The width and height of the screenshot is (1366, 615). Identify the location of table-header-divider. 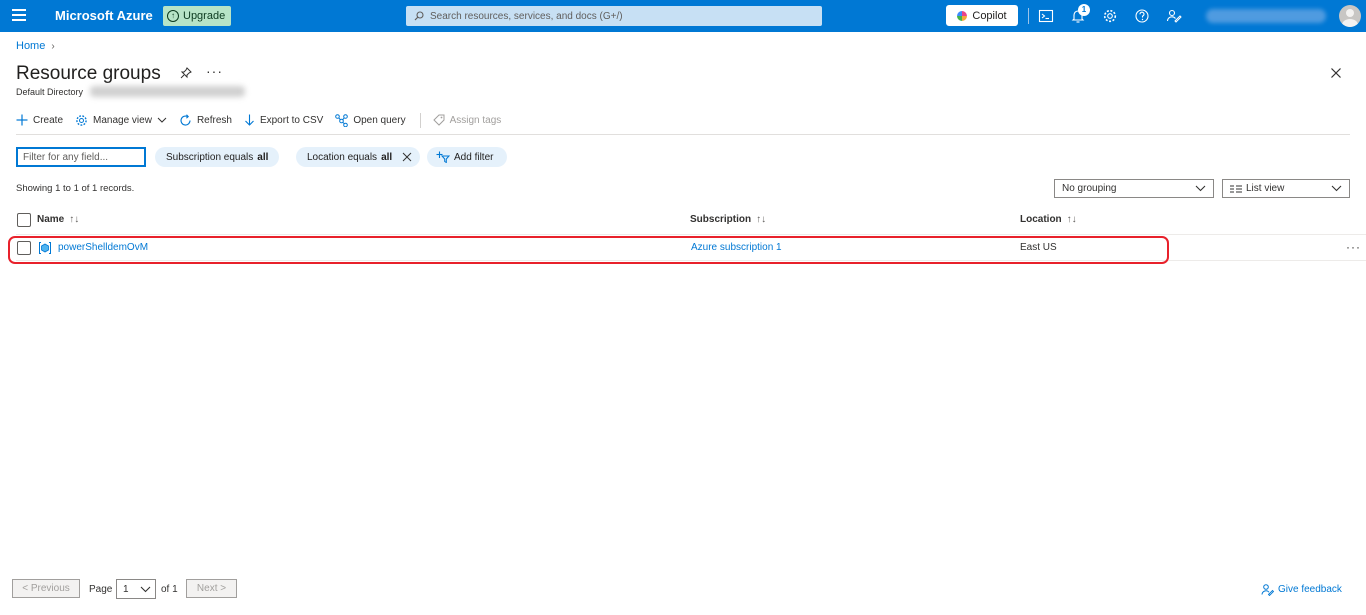
(691, 234).